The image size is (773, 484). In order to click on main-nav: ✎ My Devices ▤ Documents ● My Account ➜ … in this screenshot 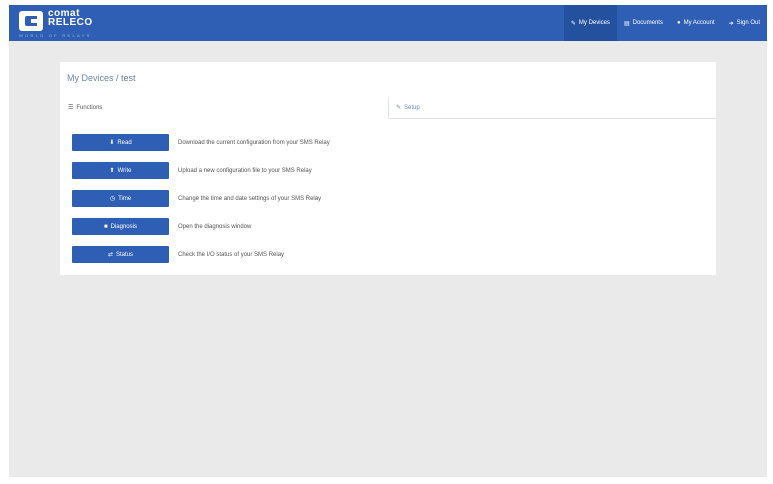, I will do `click(665, 23)`.